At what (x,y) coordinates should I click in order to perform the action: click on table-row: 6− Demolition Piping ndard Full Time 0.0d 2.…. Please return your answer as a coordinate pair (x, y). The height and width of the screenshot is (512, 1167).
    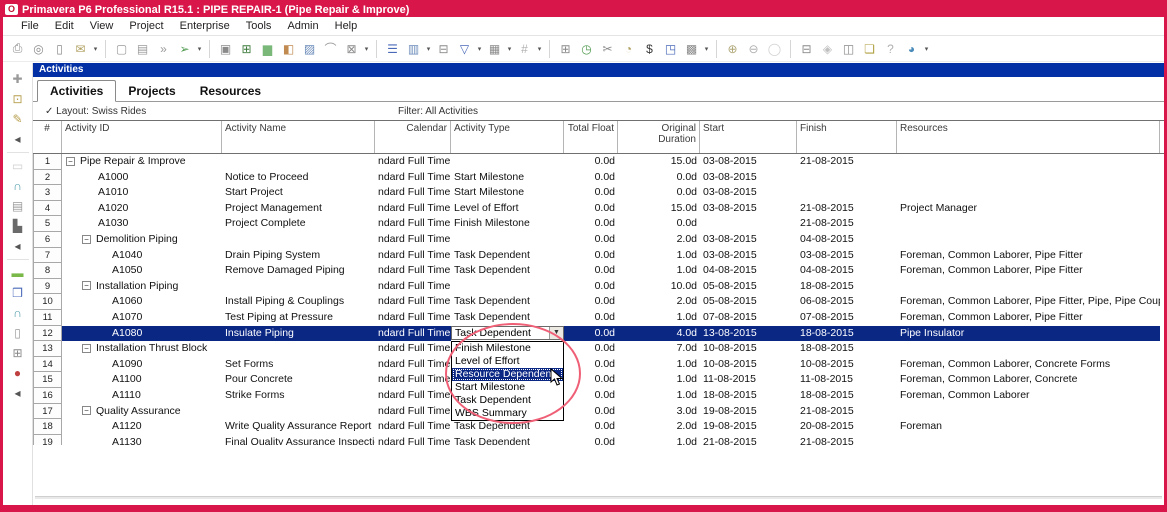
    Looking at the image, I should click on (598, 239).